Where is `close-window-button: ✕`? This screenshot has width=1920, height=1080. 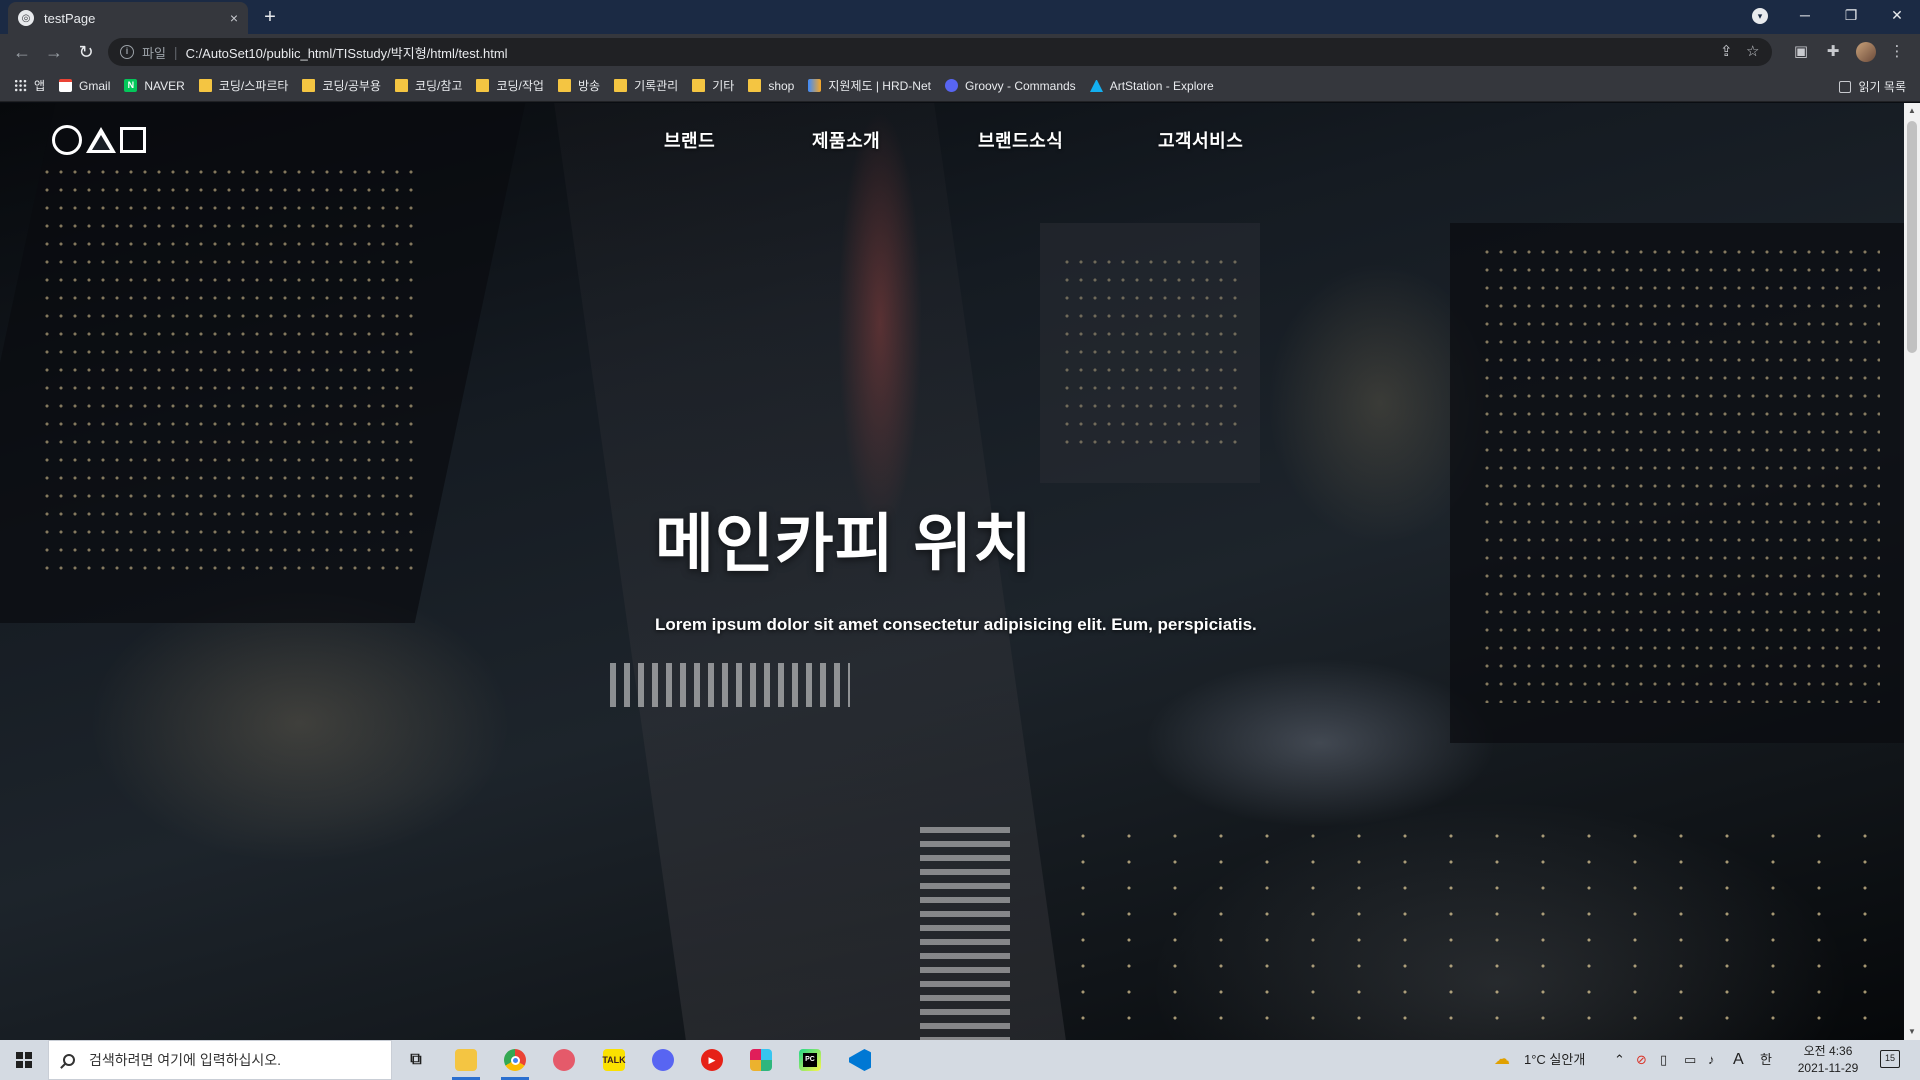
close-window-button: ✕ is located at coordinates (1897, 15).